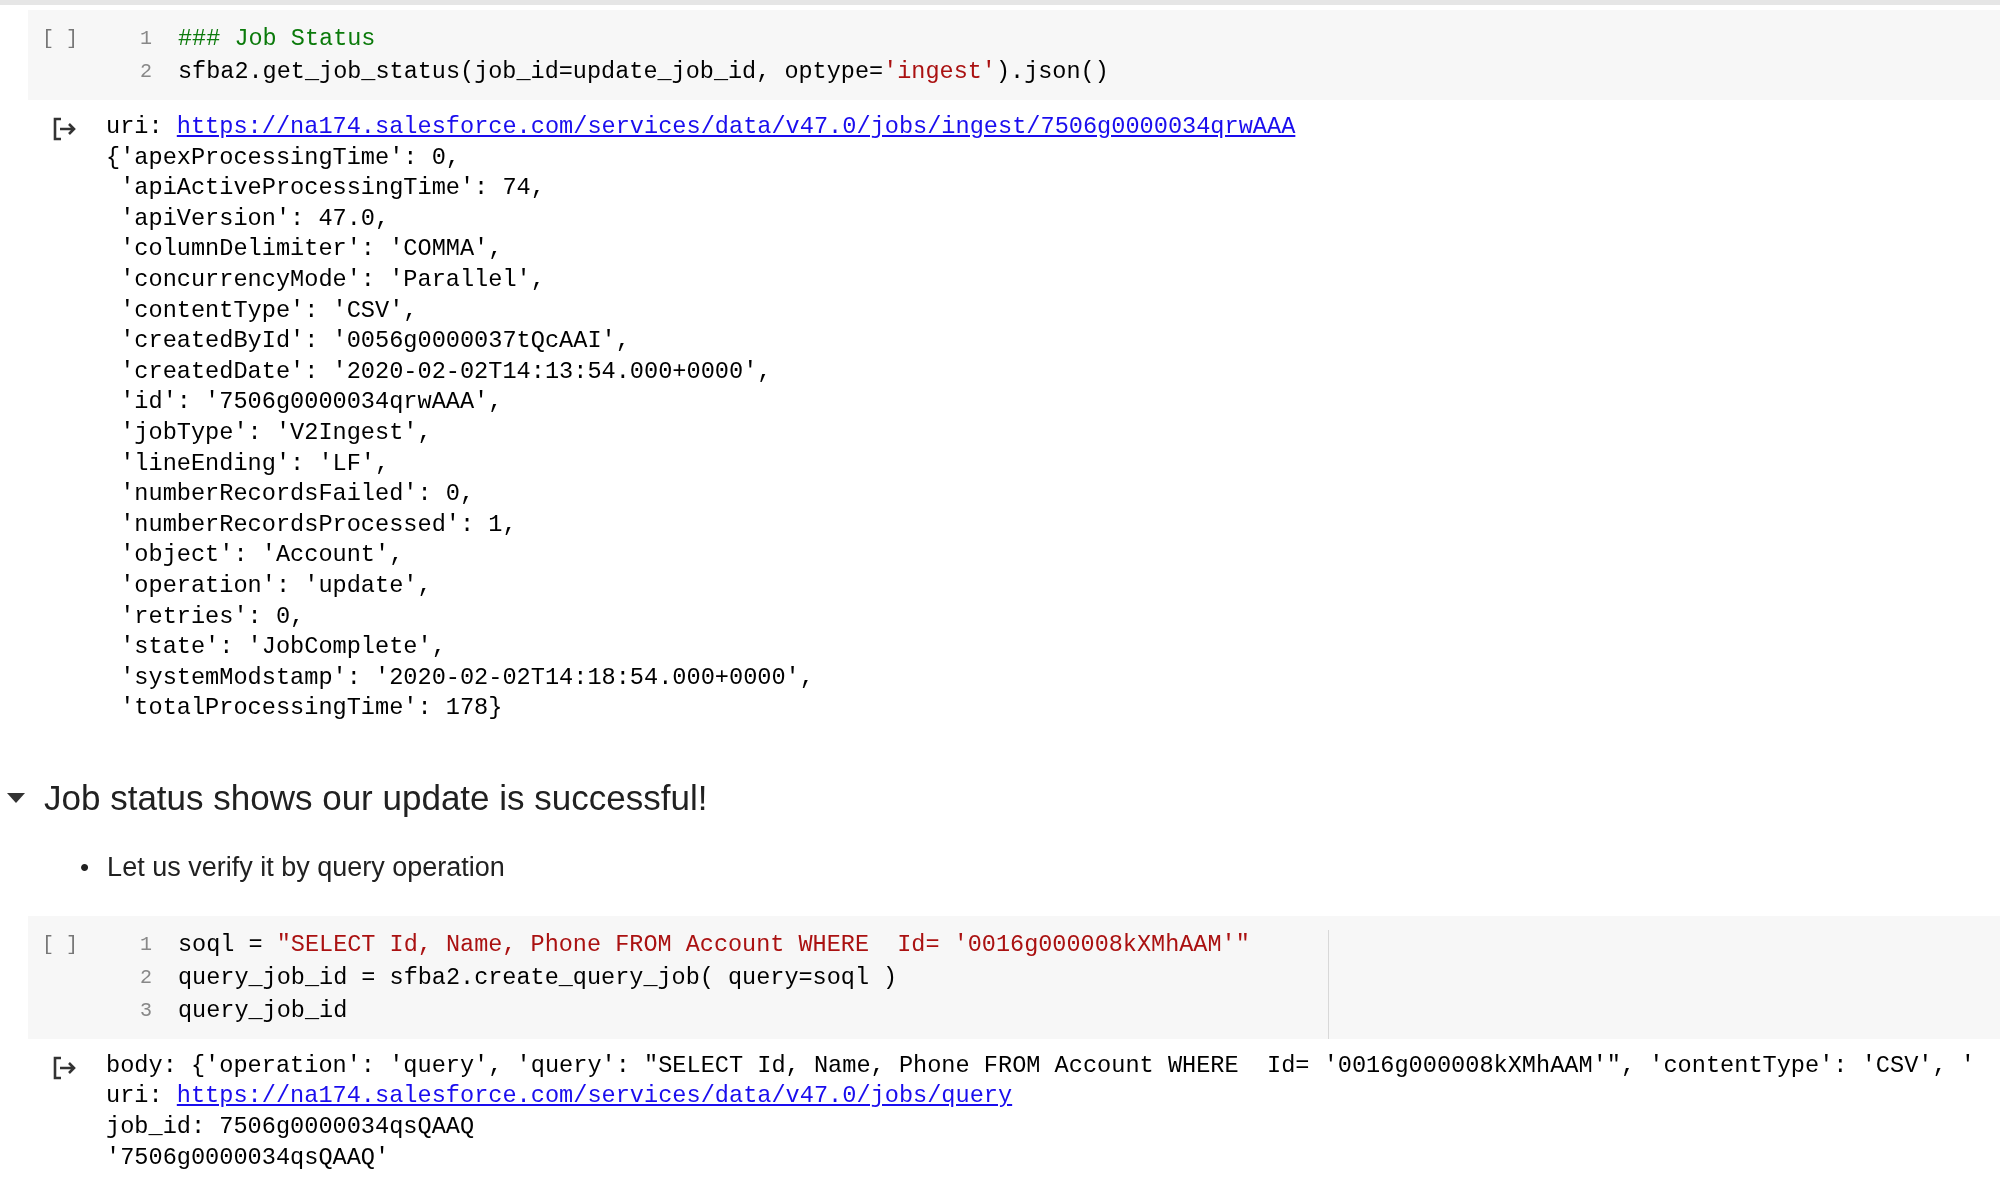 The width and height of the screenshot is (2000, 1203). I want to click on output-line: 'jobType': 'V2Ingest',, so click(276, 432).